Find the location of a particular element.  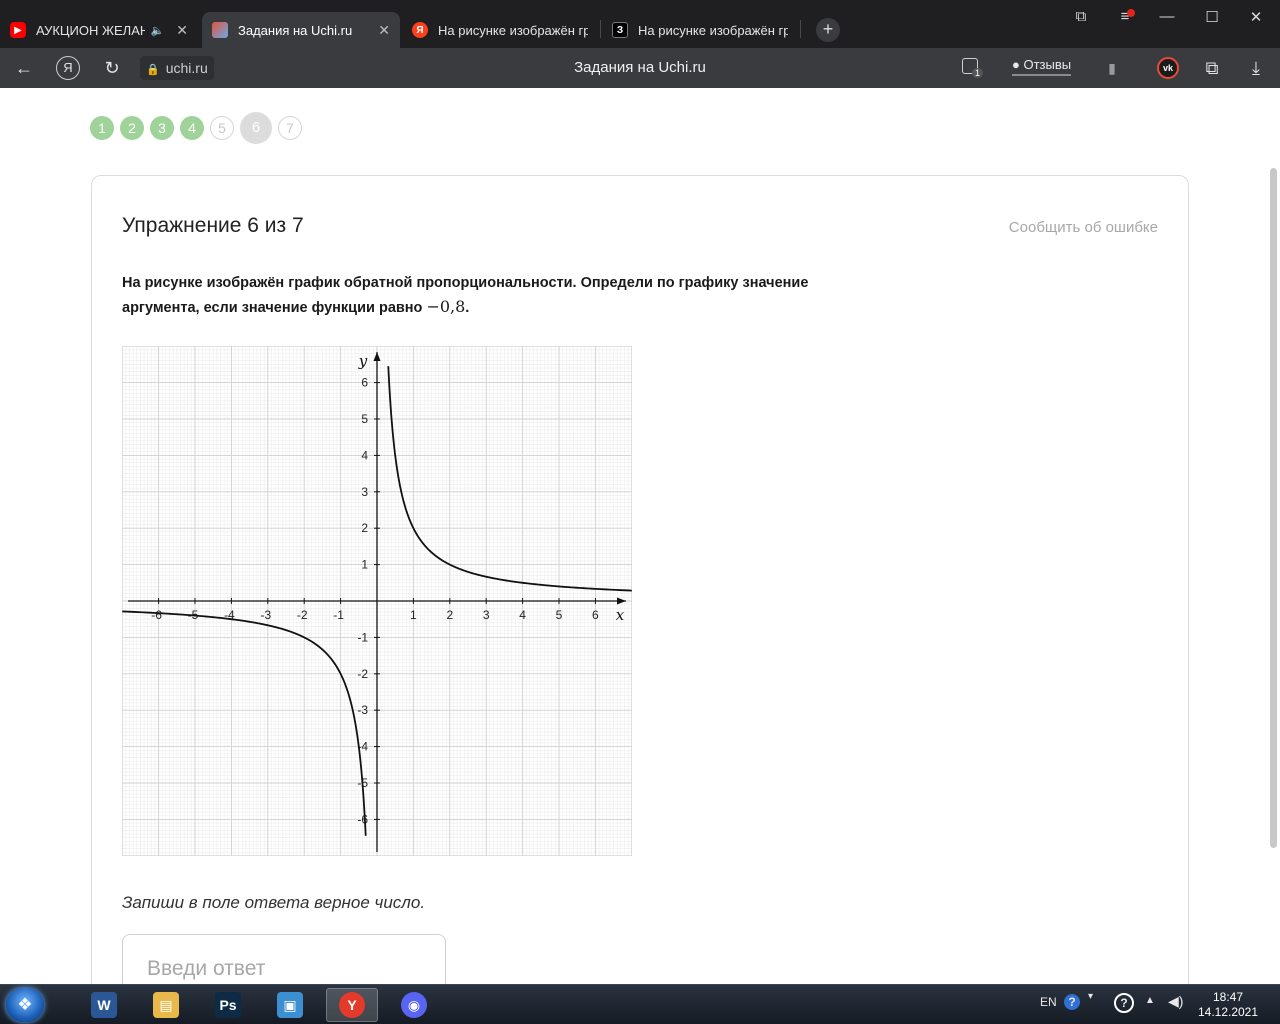

tab-uchi: Задания на Uchi.ru ✕ is located at coordinates (301, 30).